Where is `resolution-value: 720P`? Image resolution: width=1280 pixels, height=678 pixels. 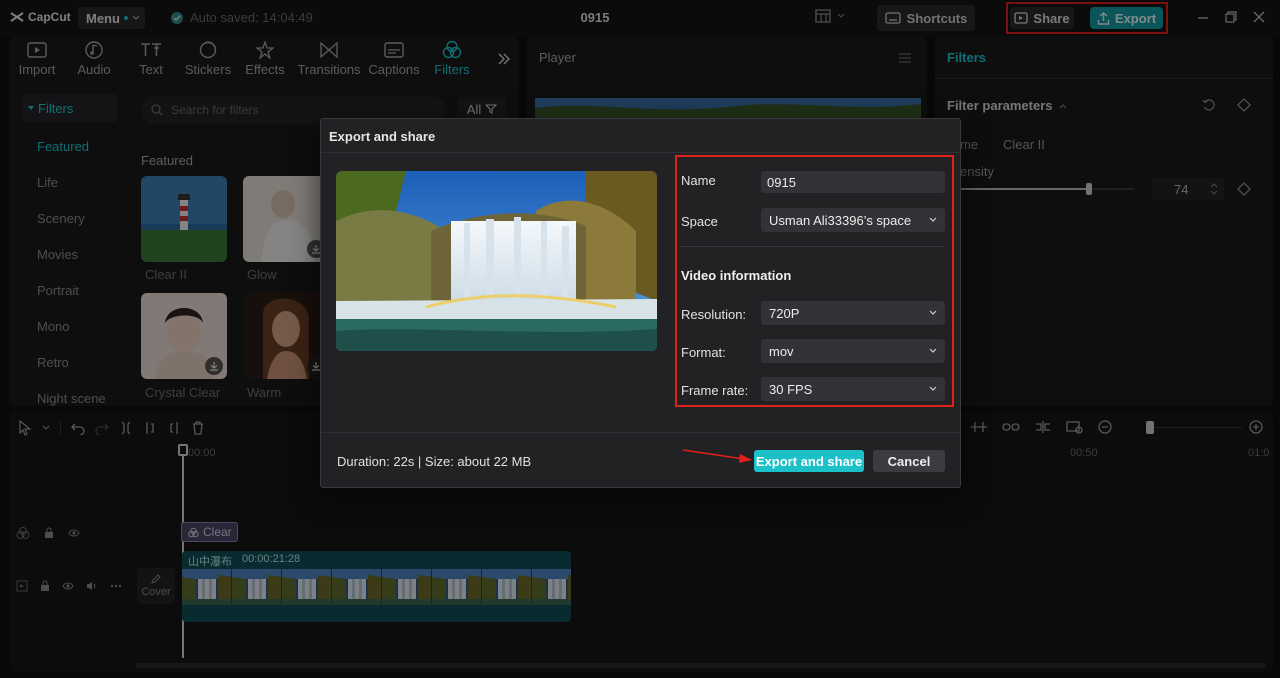 resolution-value: 720P is located at coordinates (784, 313).